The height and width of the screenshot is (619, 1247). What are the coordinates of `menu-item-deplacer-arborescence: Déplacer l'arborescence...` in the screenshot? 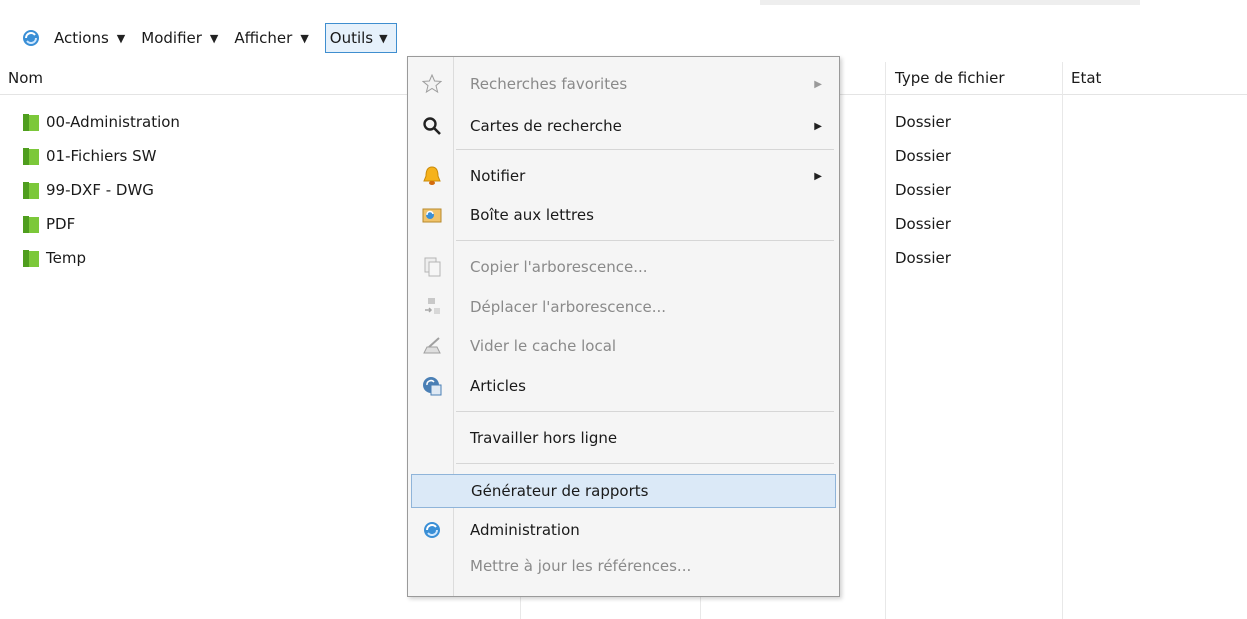 It's located at (623, 307).